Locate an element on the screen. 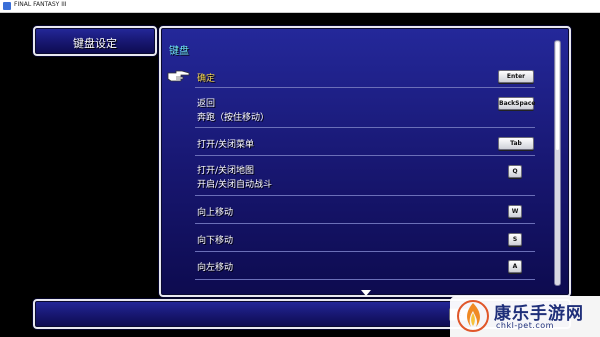  pointing-hand-icon is located at coordinates (178, 76).